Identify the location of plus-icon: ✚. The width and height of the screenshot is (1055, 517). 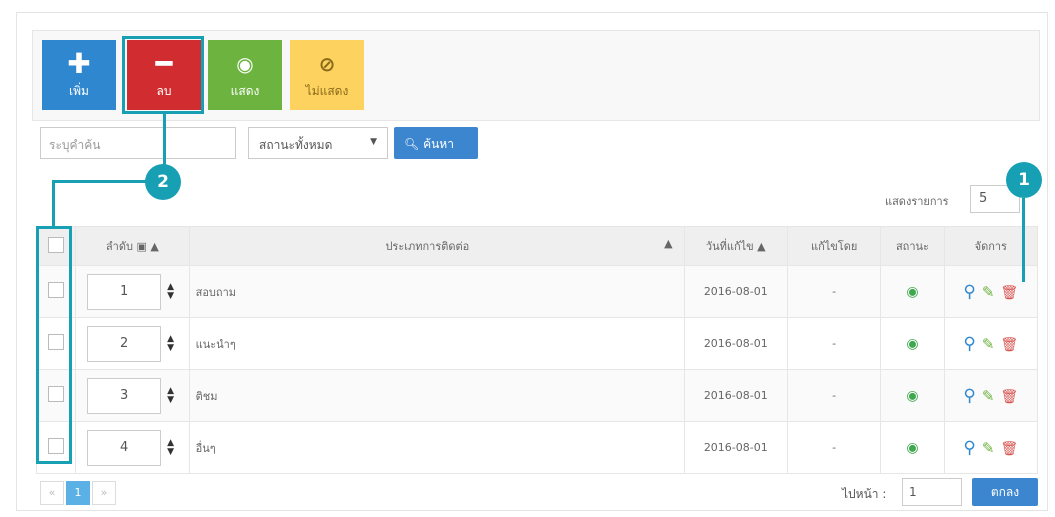
(79, 63).